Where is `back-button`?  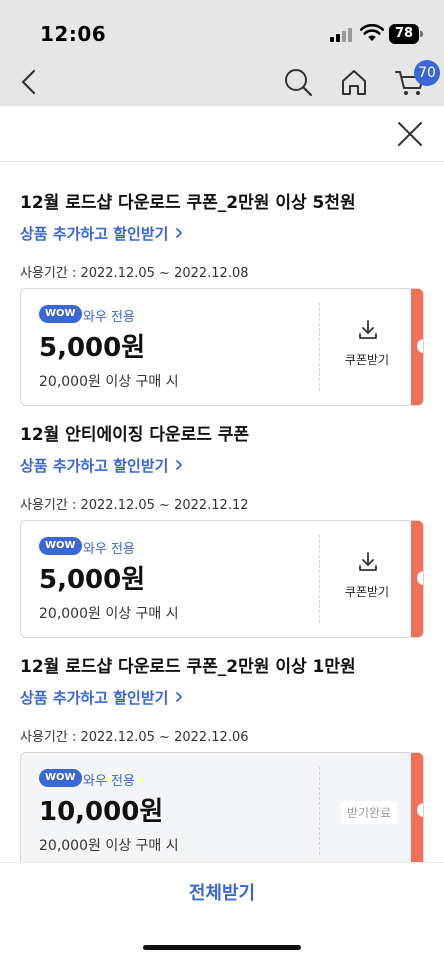 back-button is located at coordinates (30, 82).